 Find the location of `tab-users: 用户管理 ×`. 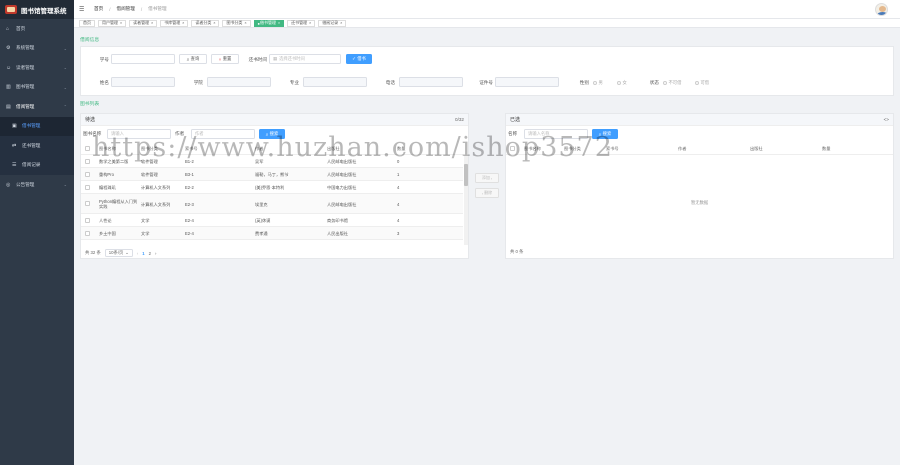

tab-users: 用户管理 × is located at coordinates (112, 23).